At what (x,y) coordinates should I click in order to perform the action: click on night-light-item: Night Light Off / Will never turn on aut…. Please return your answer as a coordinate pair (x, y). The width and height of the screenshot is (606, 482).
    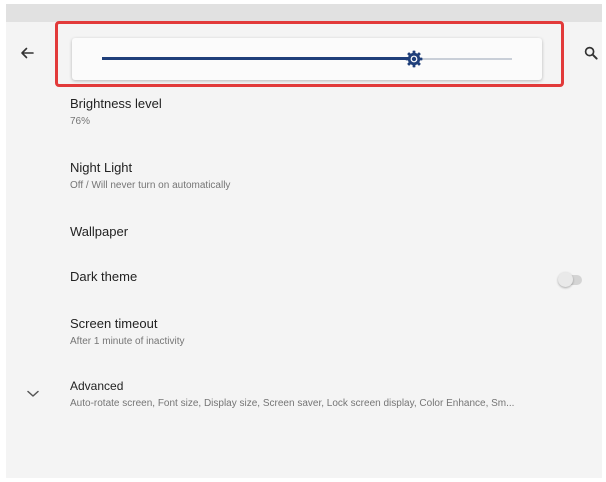
    Looking at the image, I should click on (304, 178).